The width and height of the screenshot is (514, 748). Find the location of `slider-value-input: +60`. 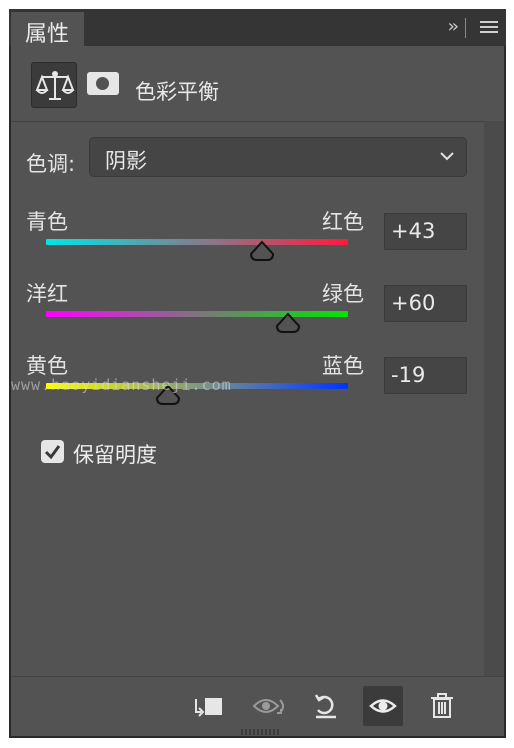

slider-value-input: +60 is located at coordinates (425, 303).